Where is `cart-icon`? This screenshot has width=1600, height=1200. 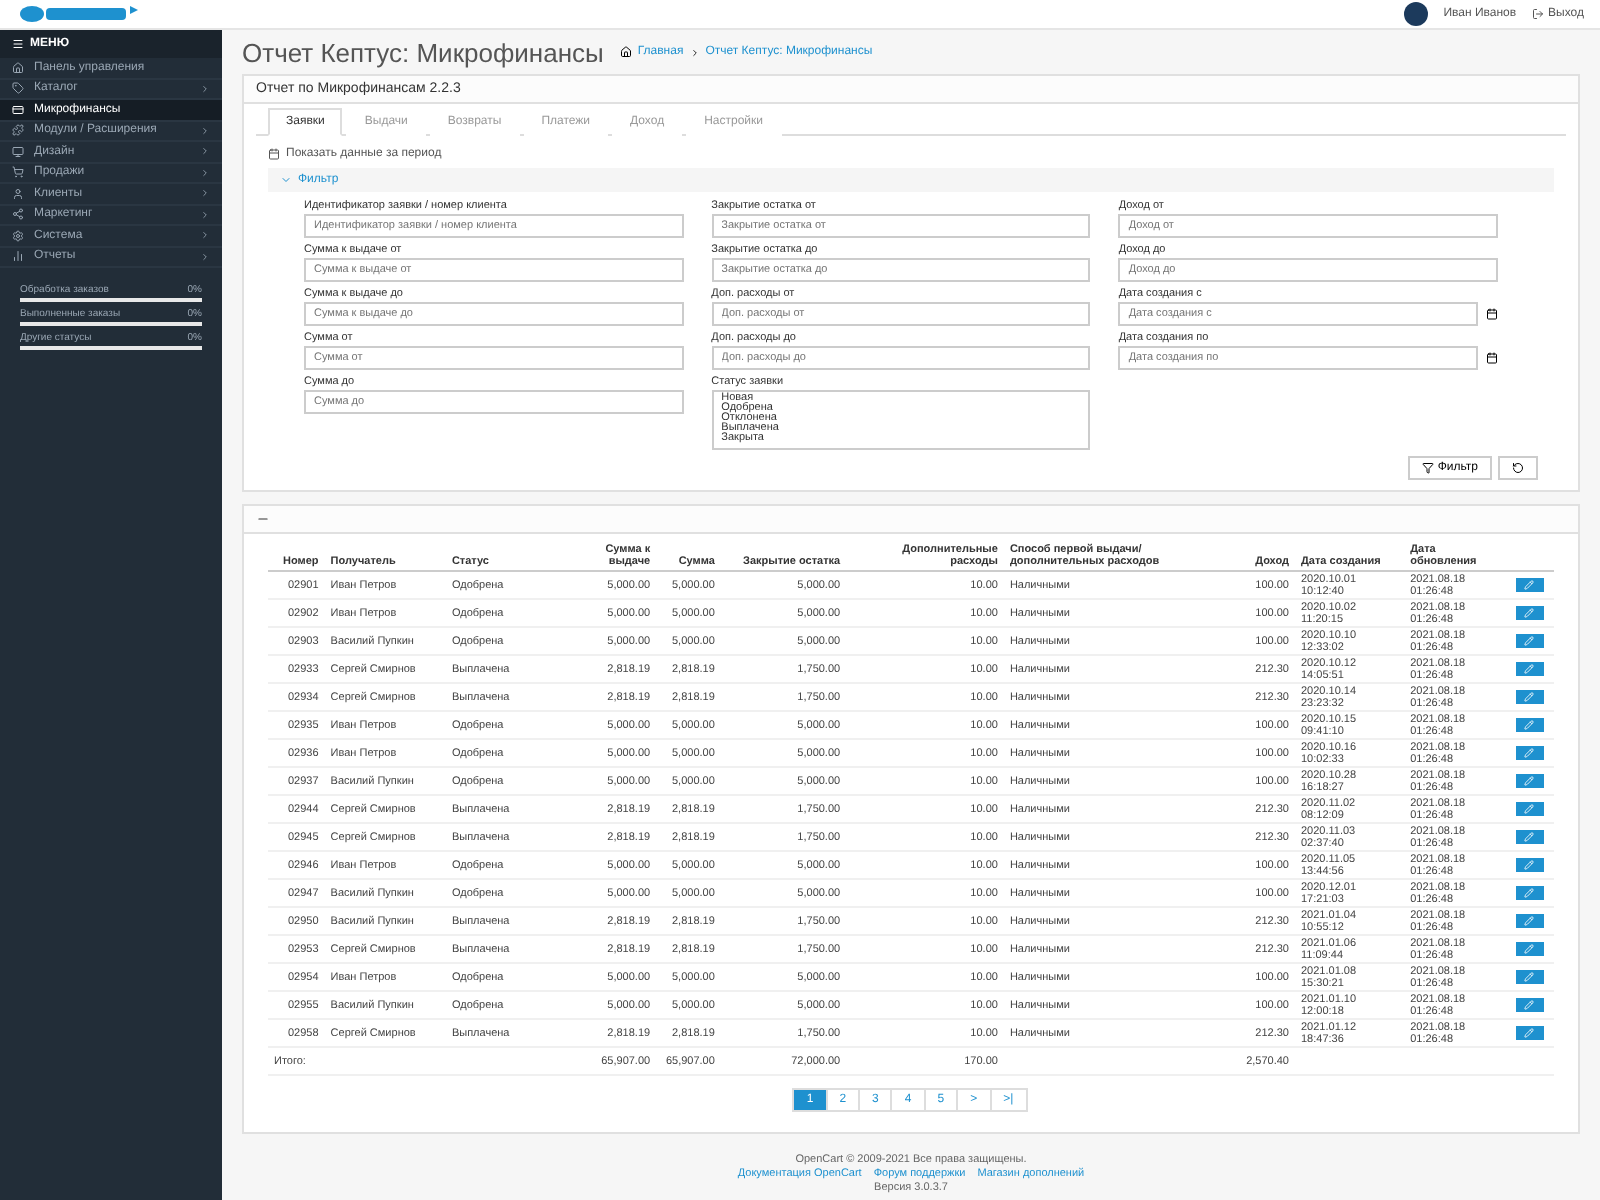
cart-icon is located at coordinates (18, 172).